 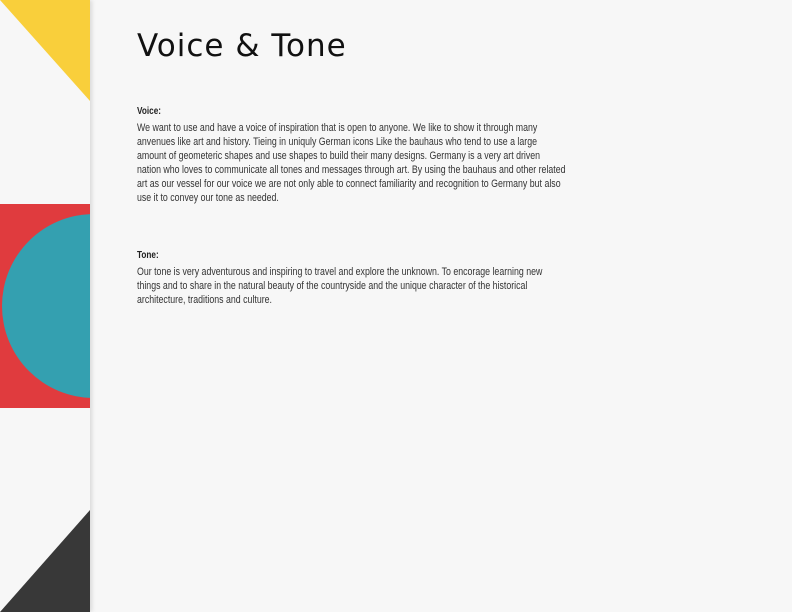 I want to click on decorative-strip, so click(x=45, y=306).